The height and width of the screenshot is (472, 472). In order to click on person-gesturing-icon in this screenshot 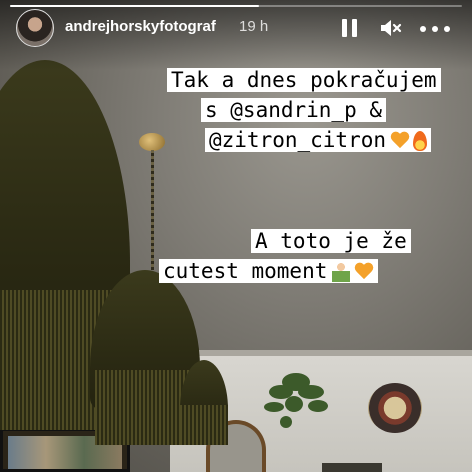, I will do `click(341, 272)`.